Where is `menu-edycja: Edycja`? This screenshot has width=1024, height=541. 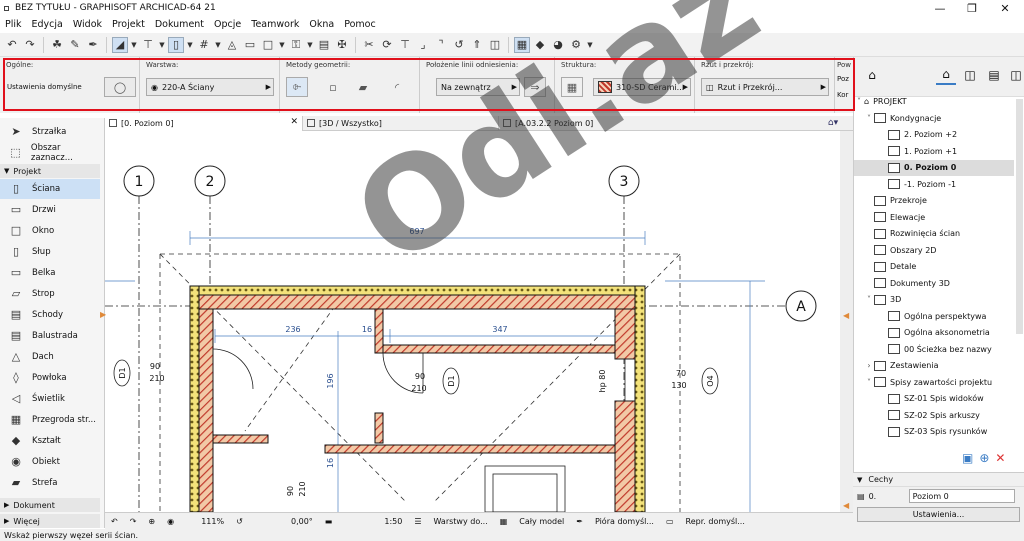
menu-edycja: Edycja is located at coordinates (47, 24).